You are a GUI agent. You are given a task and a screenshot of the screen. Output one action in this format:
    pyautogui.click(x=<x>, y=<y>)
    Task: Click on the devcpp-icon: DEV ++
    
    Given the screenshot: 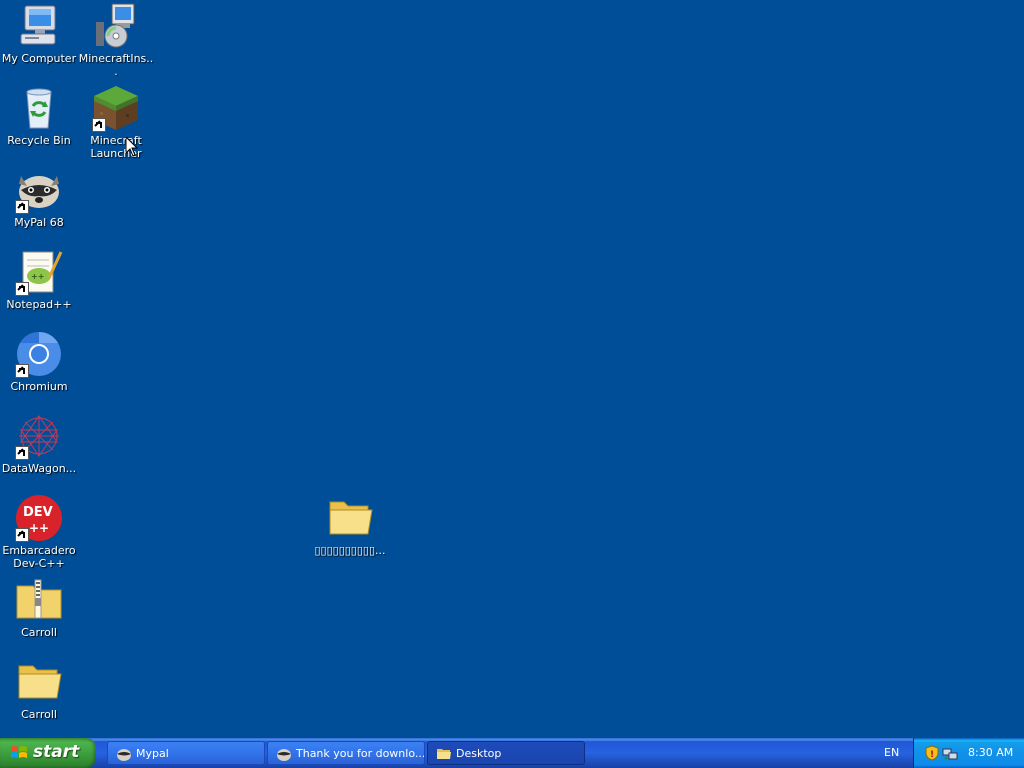 What is the action you would take?
    pyautogui.click(x=39, y=518)
    